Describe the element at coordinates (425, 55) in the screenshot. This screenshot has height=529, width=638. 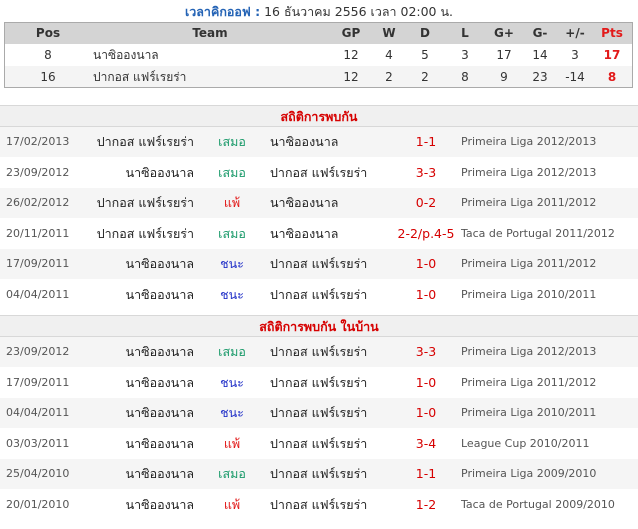
I see `draws: 5` at that location.